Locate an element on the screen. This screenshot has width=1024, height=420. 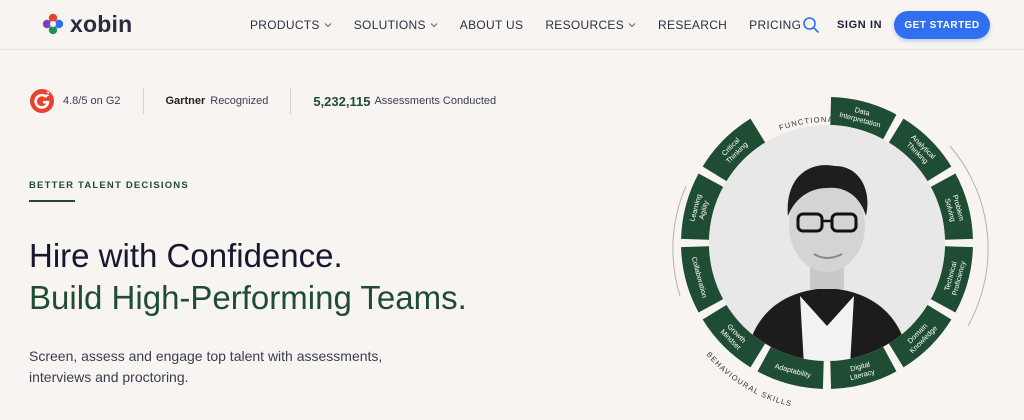
menu-solutions-label: SOLUTIONS is located at coordinates (389, 25).